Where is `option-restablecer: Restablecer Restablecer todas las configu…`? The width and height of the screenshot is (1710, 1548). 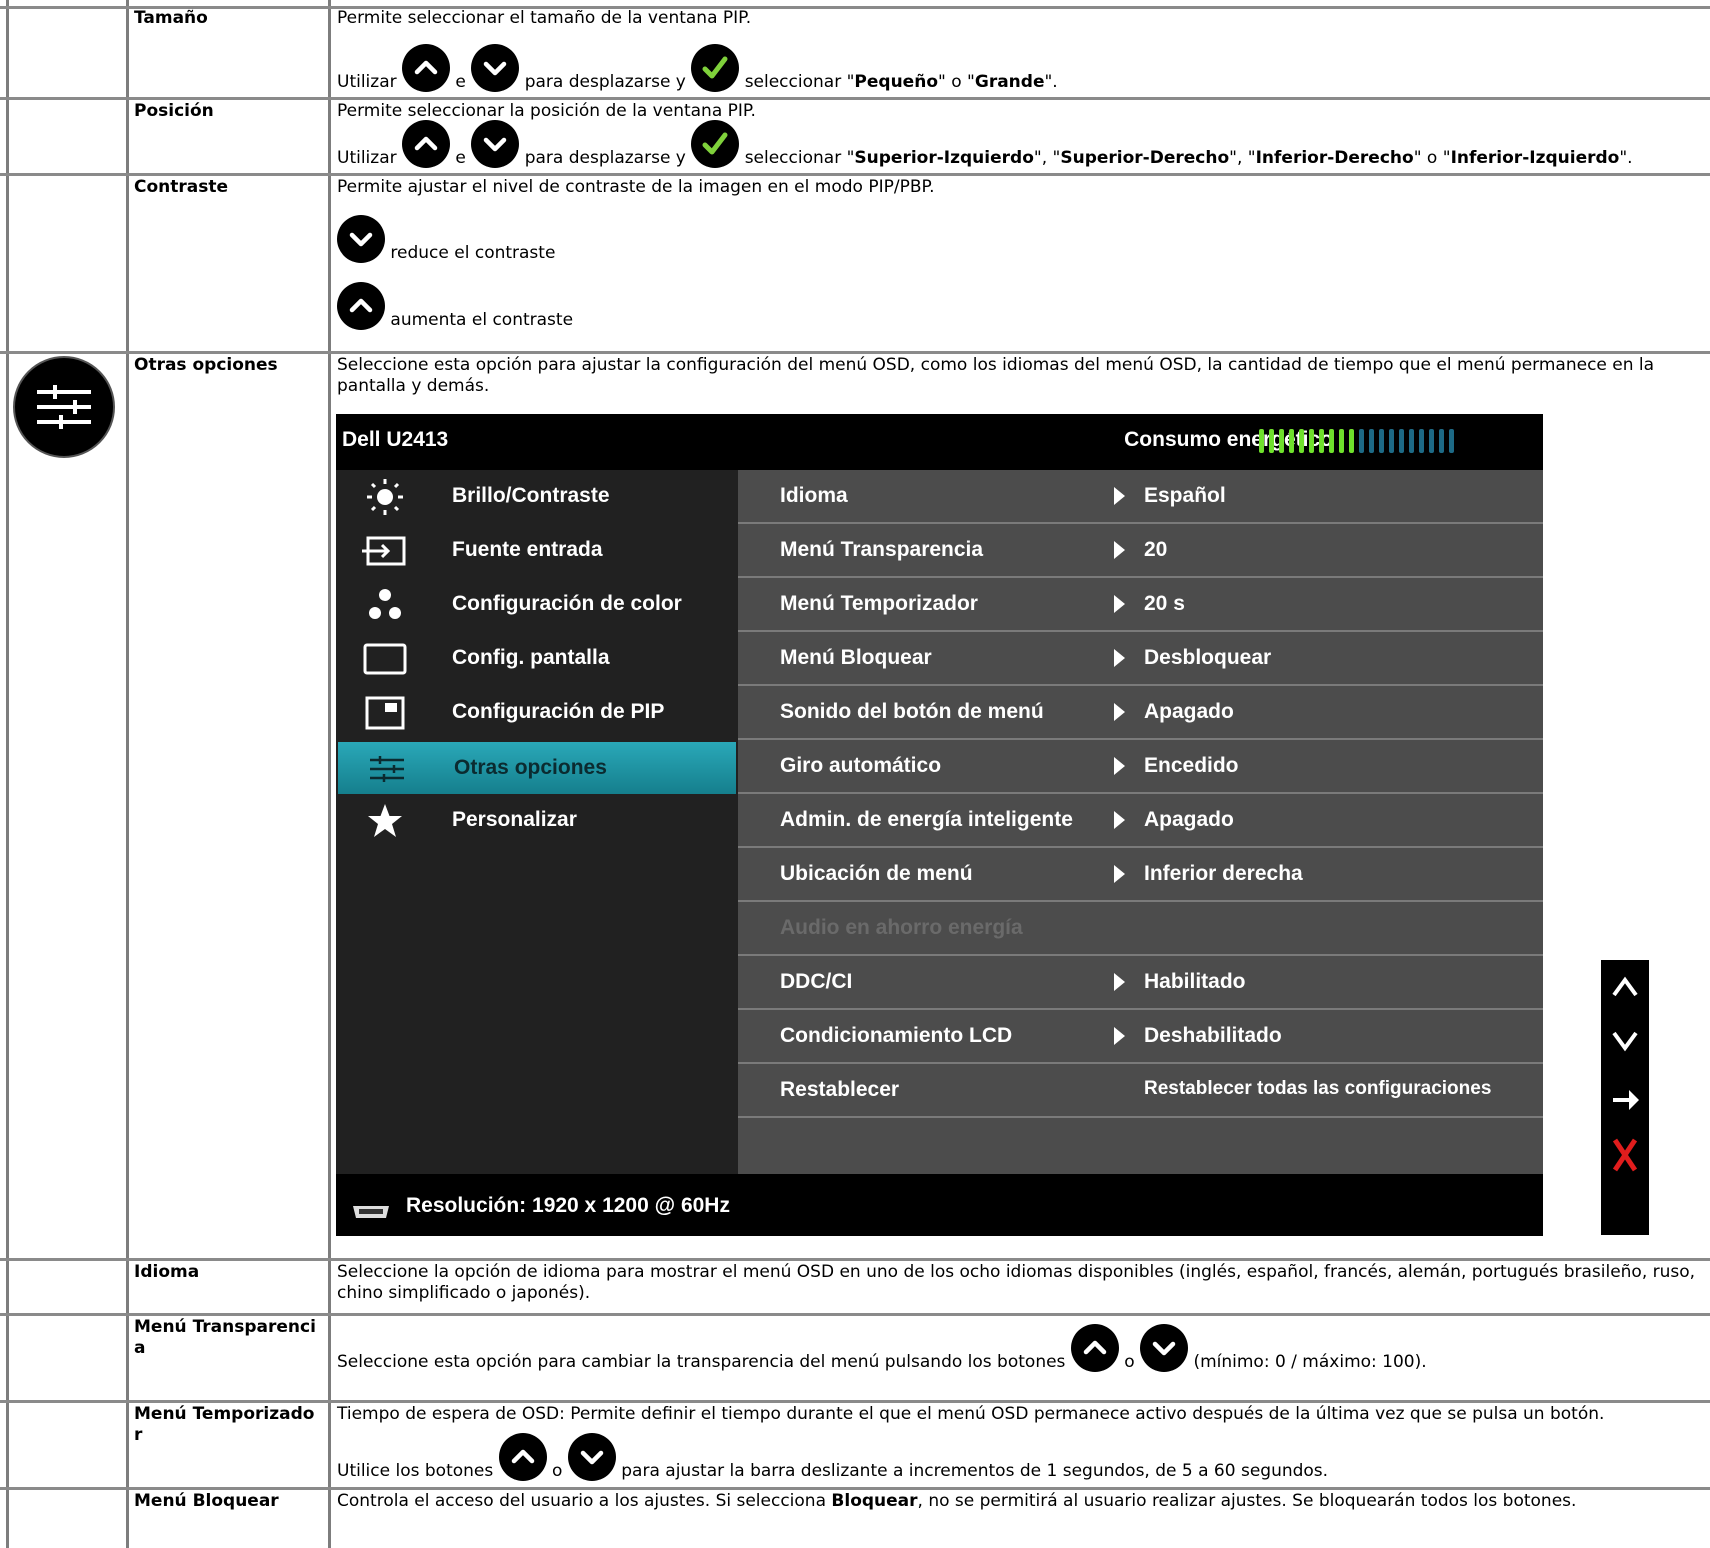
option-restablecer: Restablecer Restablecer todas las configu… is located at coordinates (1140, 1091).